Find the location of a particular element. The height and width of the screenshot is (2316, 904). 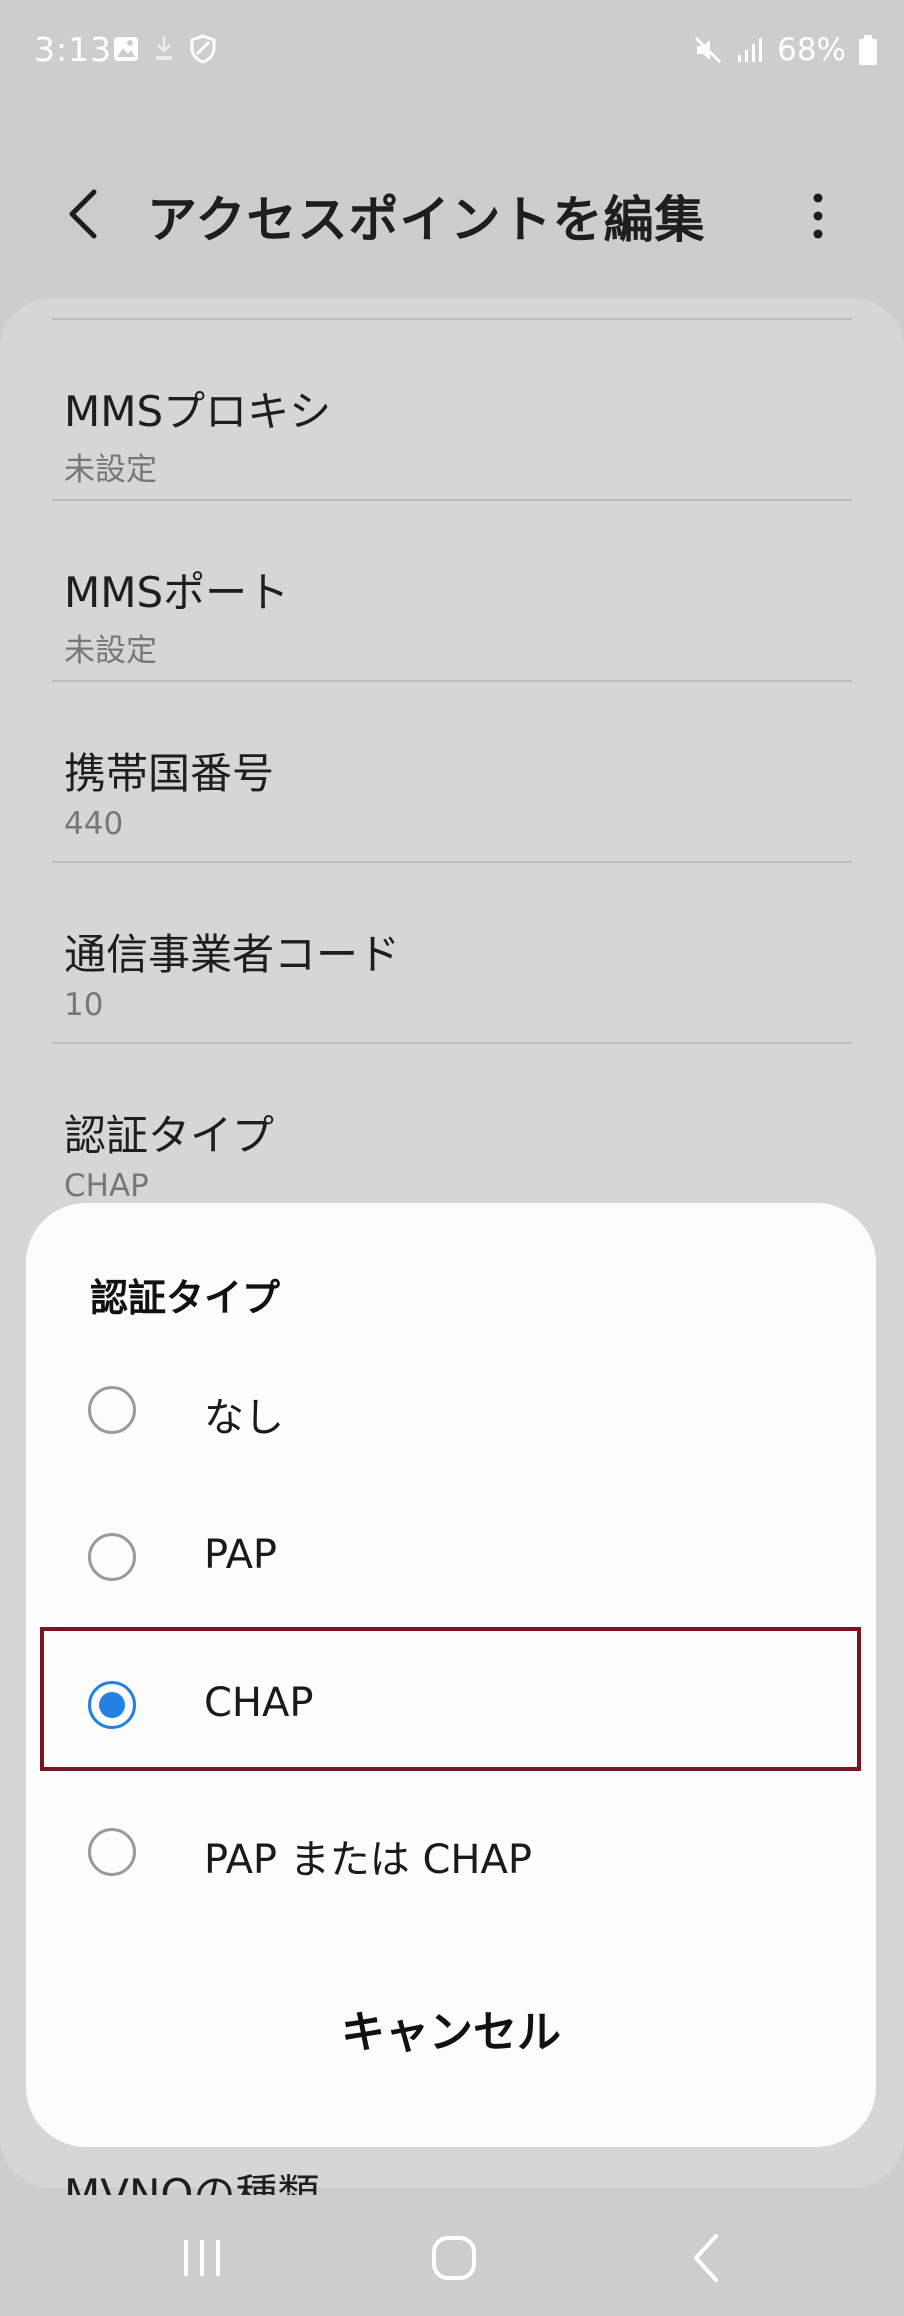

setting-item-mnc: 通信事業者コード 10 is located at coordinates (452, 951).